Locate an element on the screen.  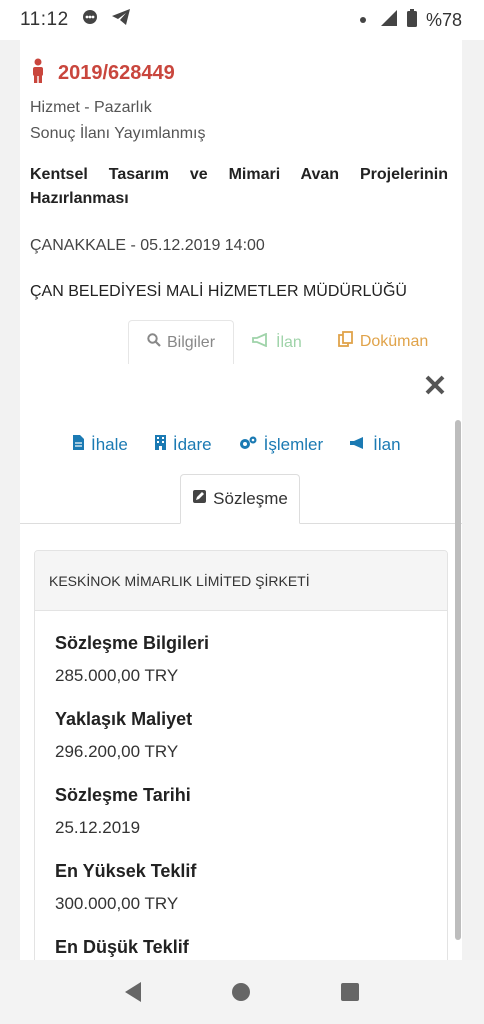
sub-tab-row: Sözleşme is located at coordinates (241, 498).